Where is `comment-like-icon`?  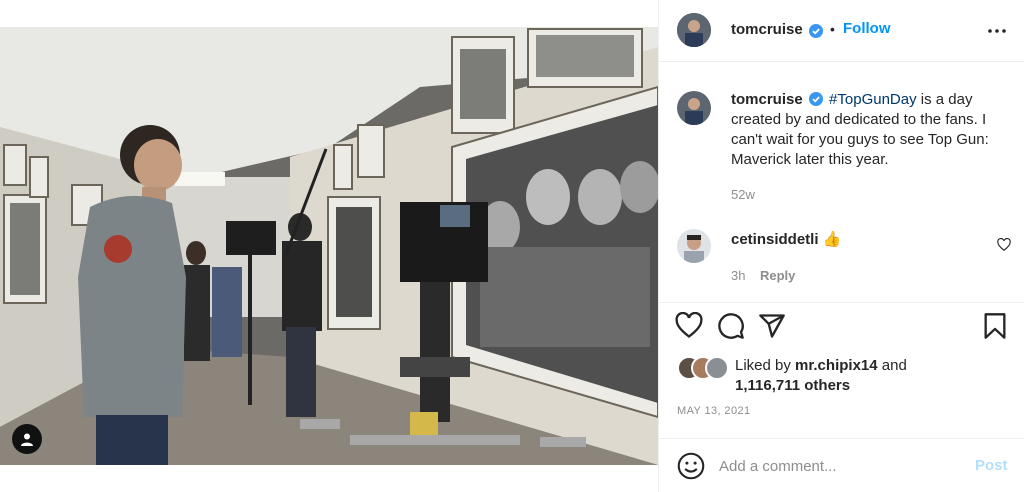
comment-like-icon is located at coordinates (1004, 245).